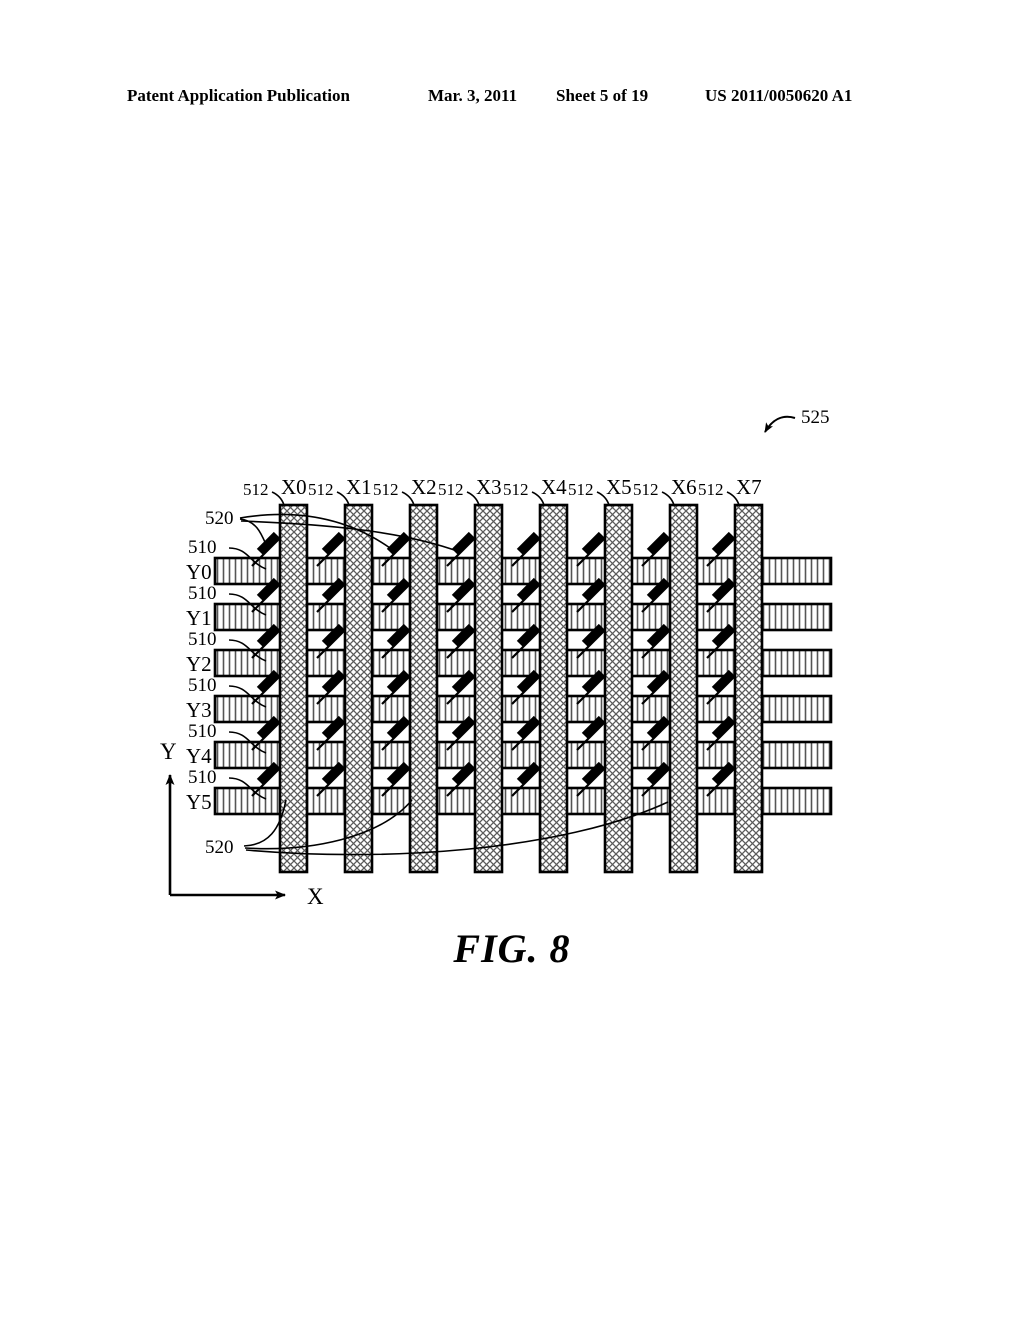  I want to click on column-label-x6: X6, so click(684, 487).